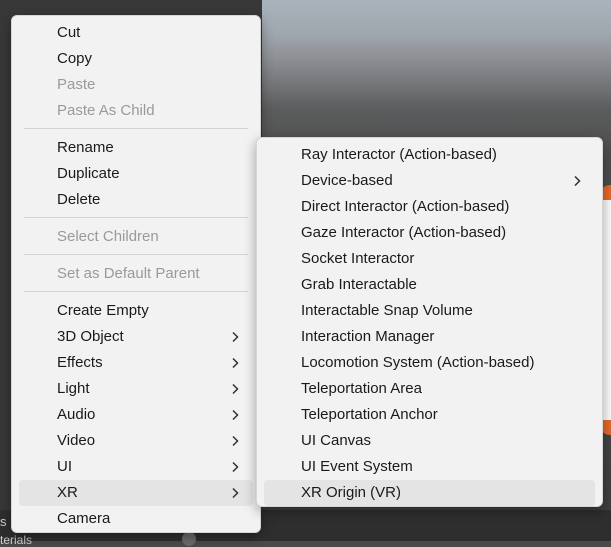 The image size is (611, 547). What do you see at coordinates (387, 310) in the screenshot?
I see `menu-item-label: Interactable Snap Volume` at bounding box center [387, 310].